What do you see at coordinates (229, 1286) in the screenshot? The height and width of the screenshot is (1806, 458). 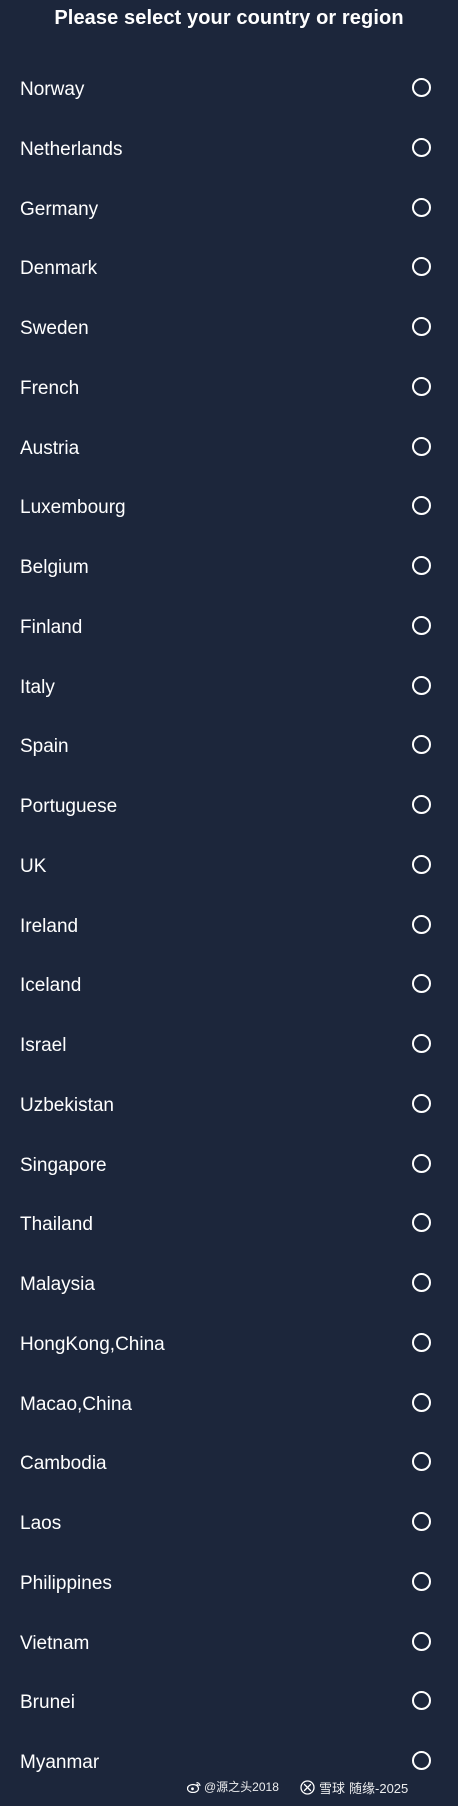 I see `region-option: Malaysia` at bounding box center [229, 1286].